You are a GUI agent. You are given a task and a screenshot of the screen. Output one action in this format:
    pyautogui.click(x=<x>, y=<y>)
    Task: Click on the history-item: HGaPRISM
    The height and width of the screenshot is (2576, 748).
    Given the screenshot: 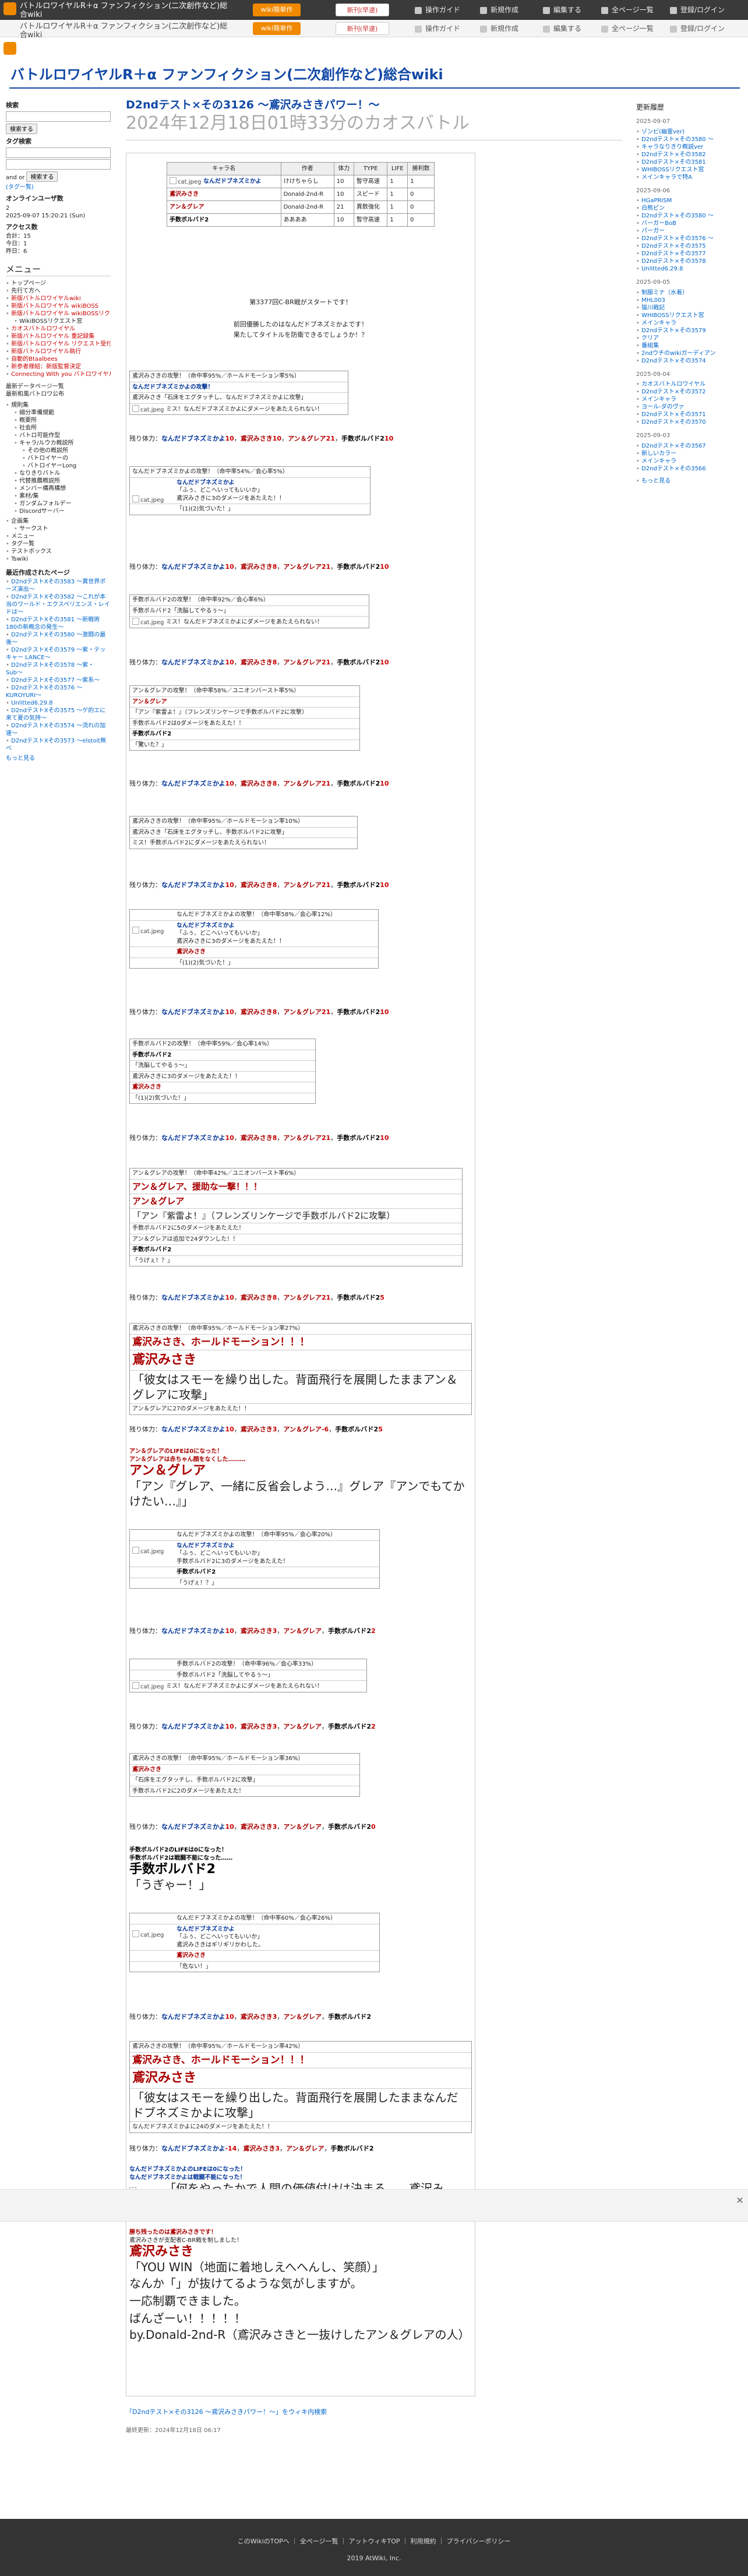 What is the action you would take?
    pyautogui.click(x=689, y=201)
    